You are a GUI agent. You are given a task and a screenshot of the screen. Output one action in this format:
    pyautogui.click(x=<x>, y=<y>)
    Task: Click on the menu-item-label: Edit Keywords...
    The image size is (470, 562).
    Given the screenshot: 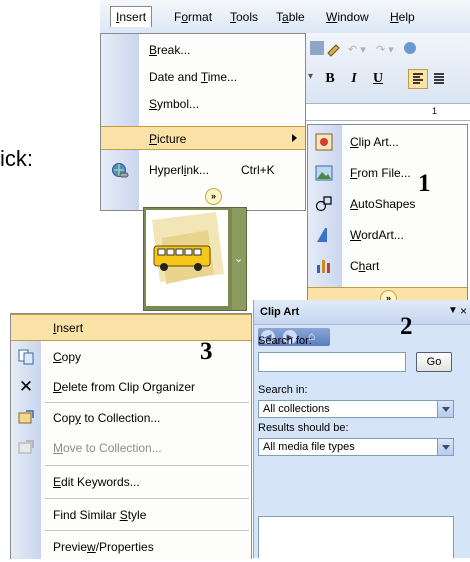 What is the action you would take?
    pyautogui.click(x=96, y=482)
    